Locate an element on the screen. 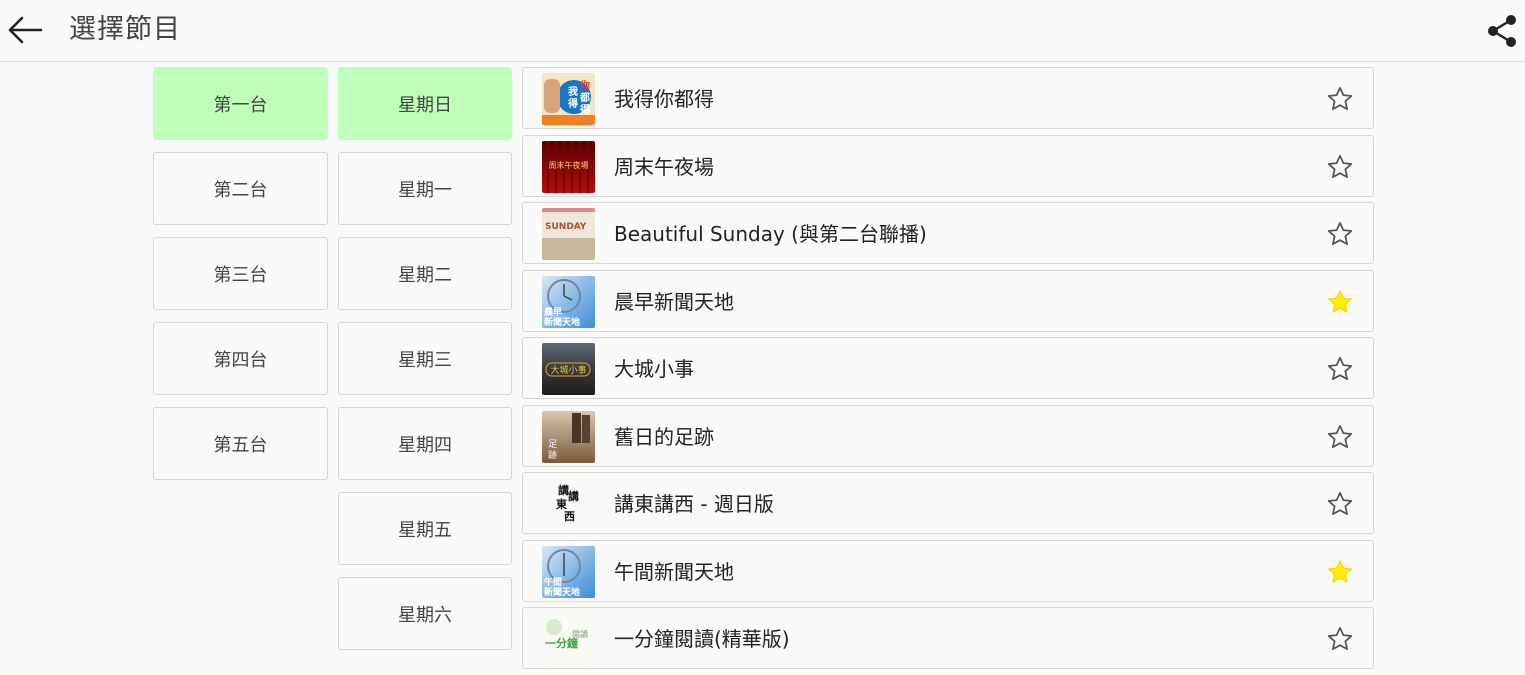 The height and width of the screenshot is (675, 1525). channel-tile: 第三台 is located at coordinates (240, 273).